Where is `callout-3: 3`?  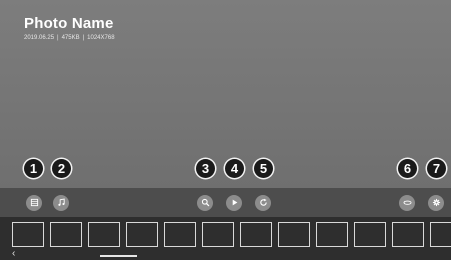
callout-3: 3 is located at coordinates (205, 168).